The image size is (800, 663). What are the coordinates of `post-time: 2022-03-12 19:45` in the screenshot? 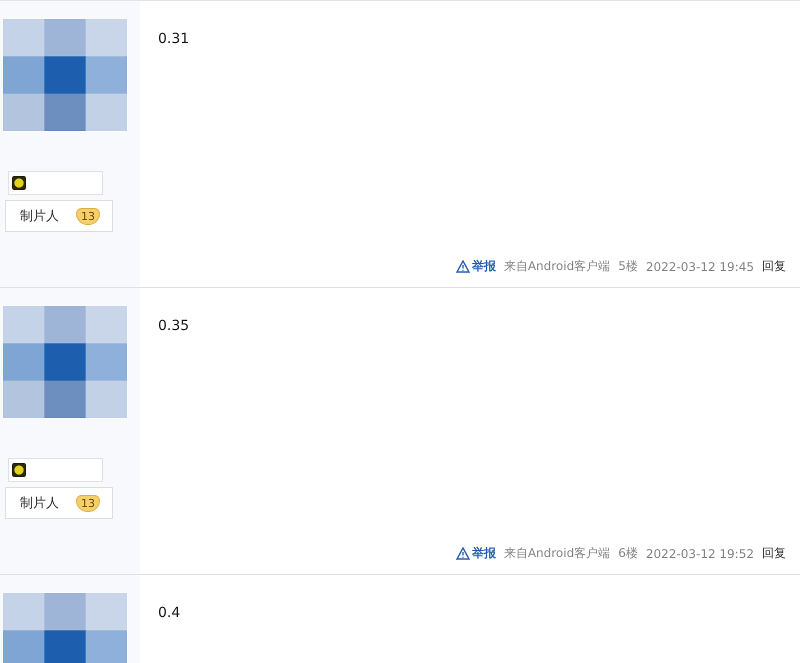 It's located at (700, 267).